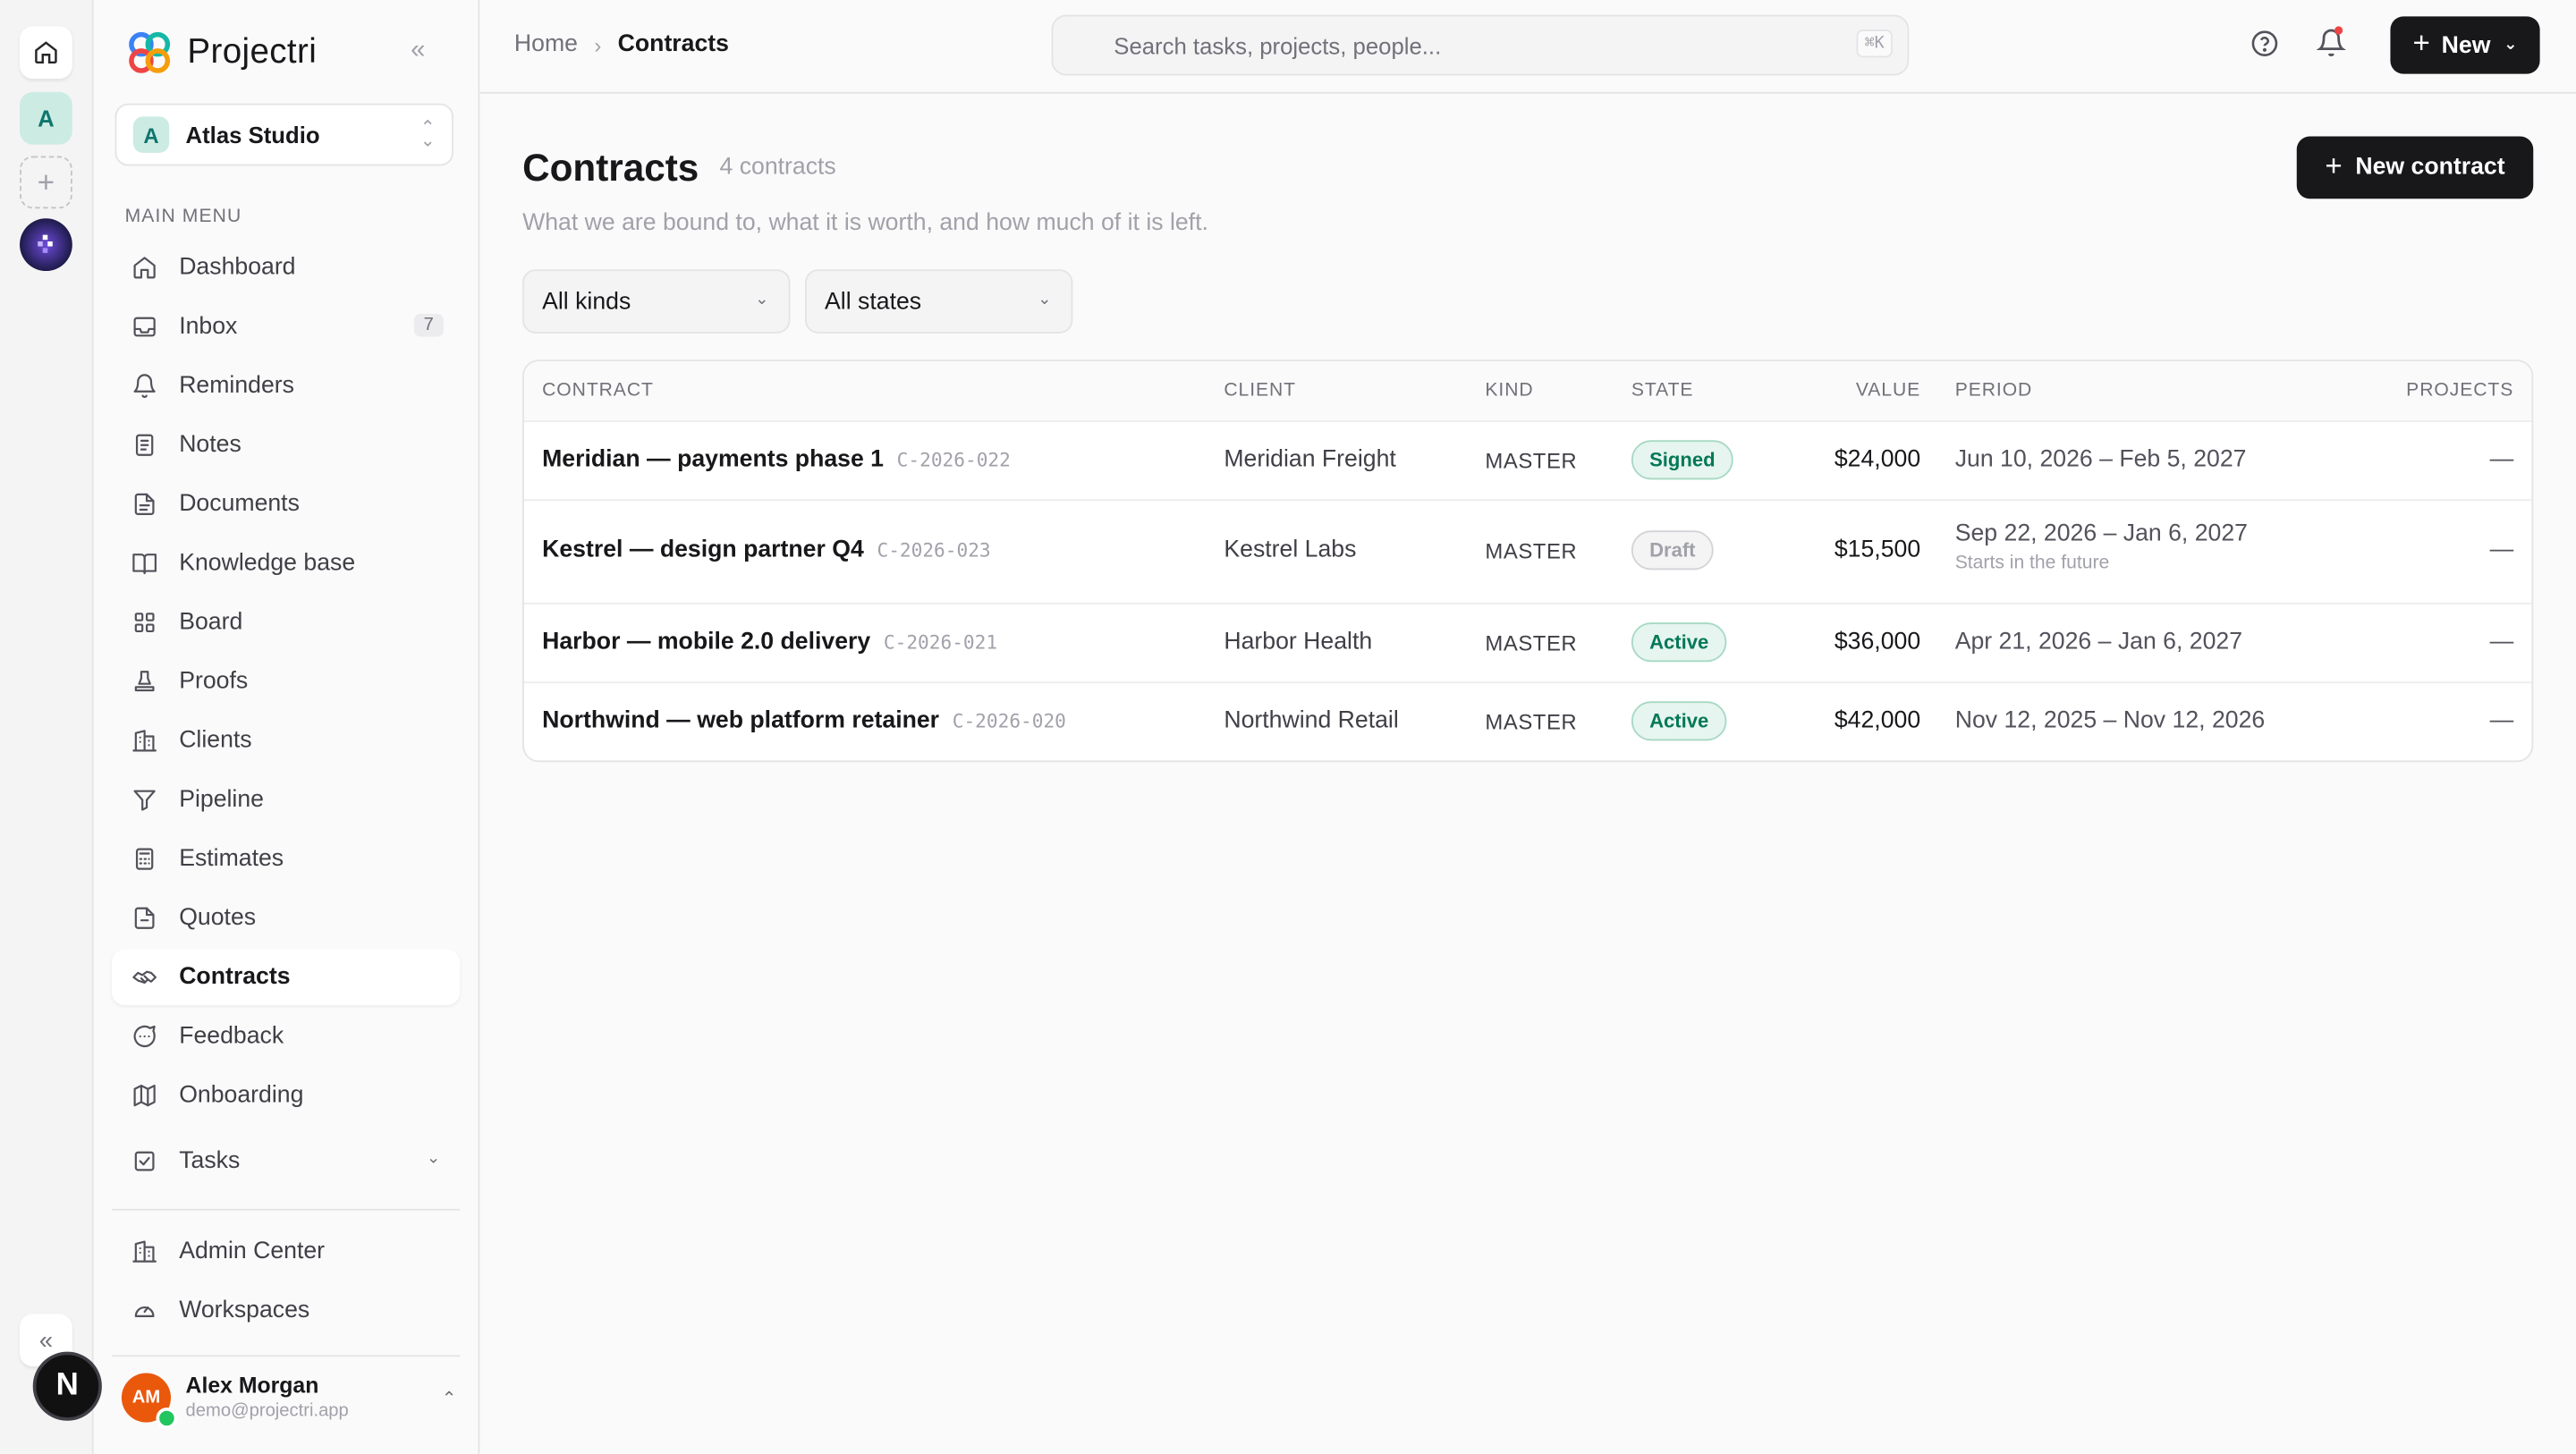 This screenshot has width=2576, height=1454. What do you see at coordinates (167, 1418) in the screenshot?
I see `online-status-dot` at bounding box center [167, 1418].